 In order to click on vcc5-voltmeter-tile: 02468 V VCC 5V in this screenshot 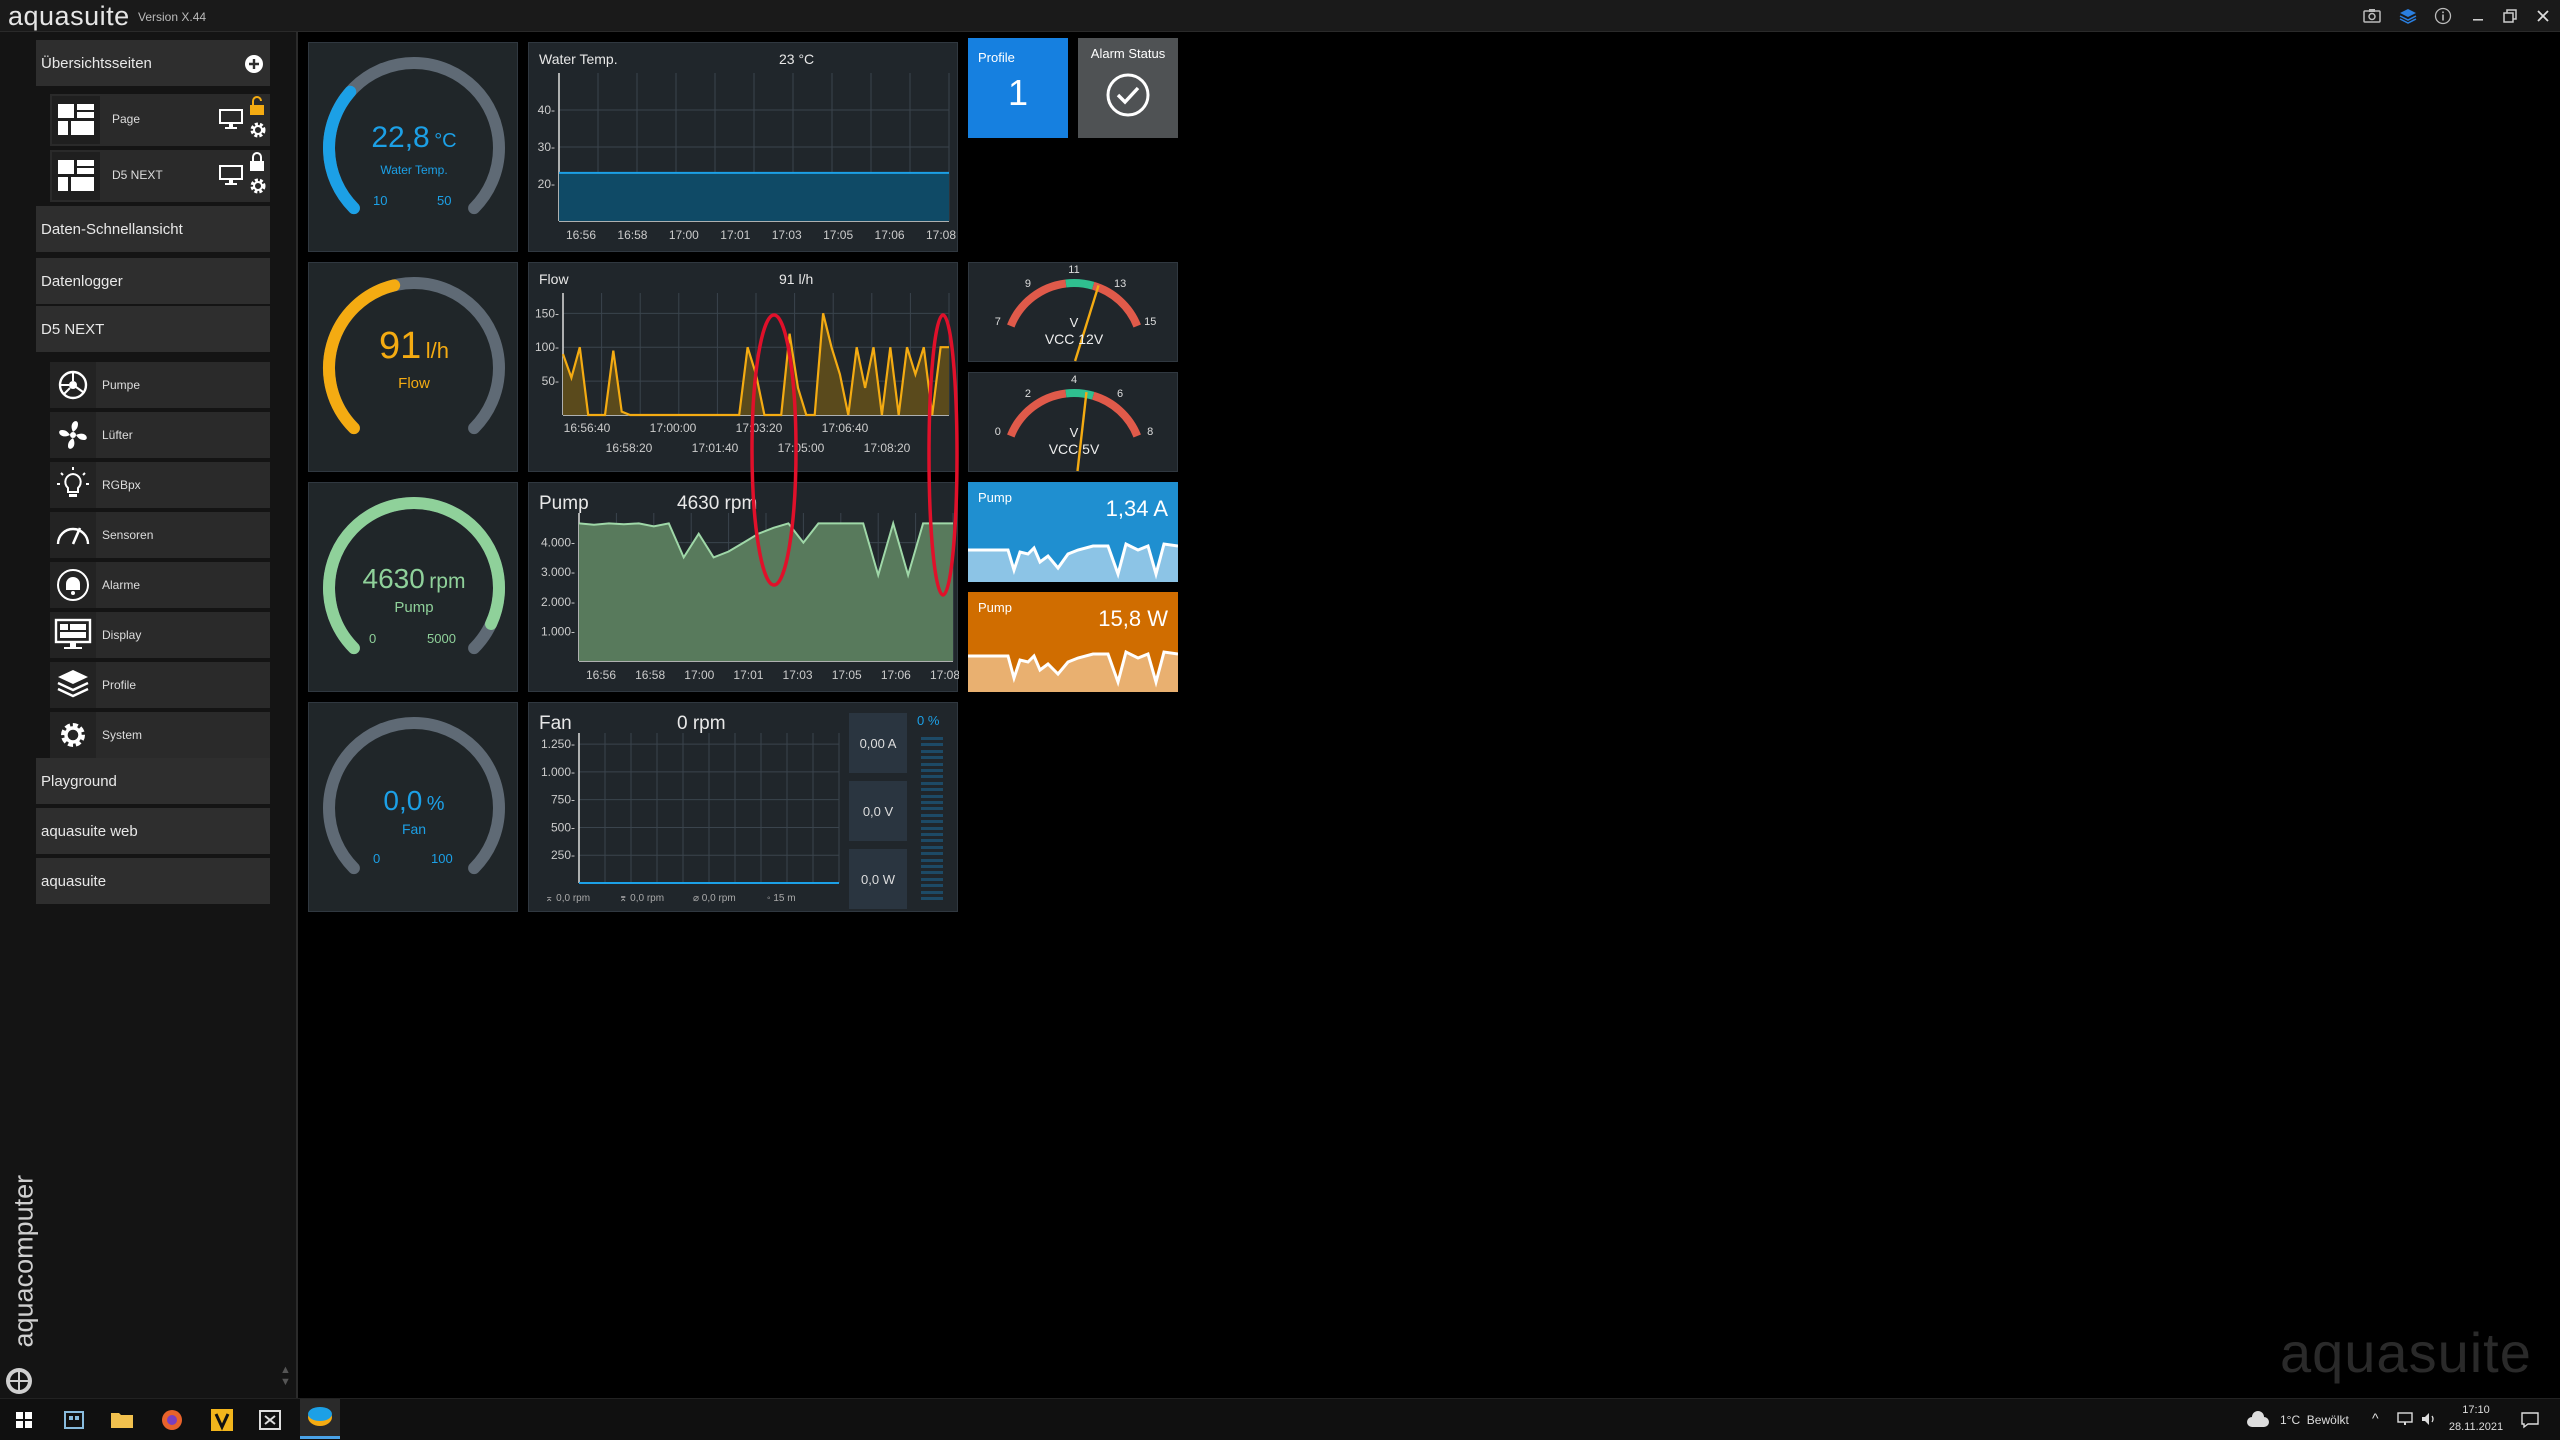, I will do `click(1073, 422)`.